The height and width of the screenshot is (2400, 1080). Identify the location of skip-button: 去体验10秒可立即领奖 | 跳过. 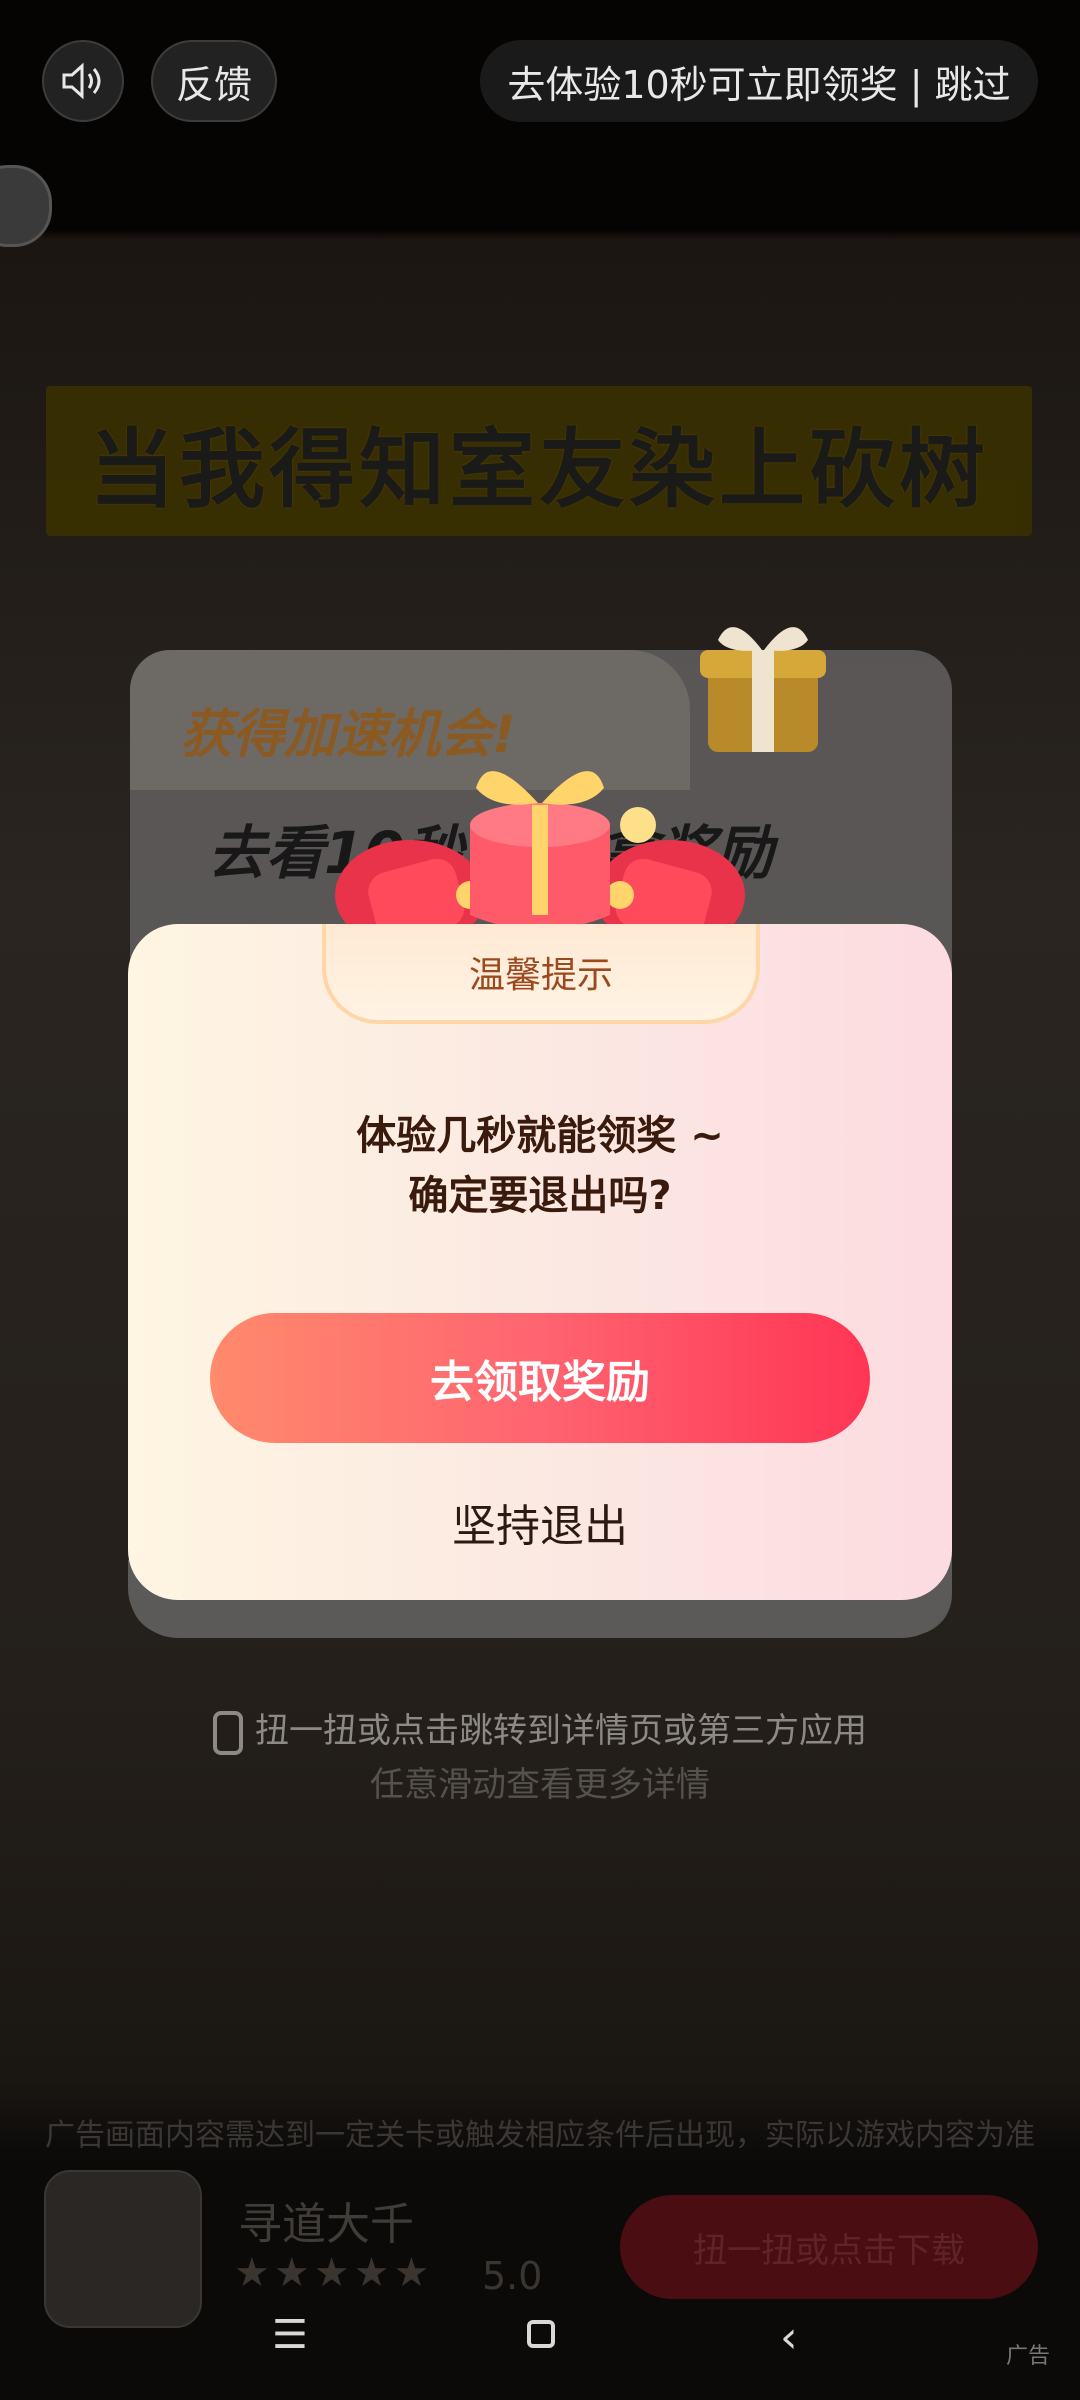
(759, 81).